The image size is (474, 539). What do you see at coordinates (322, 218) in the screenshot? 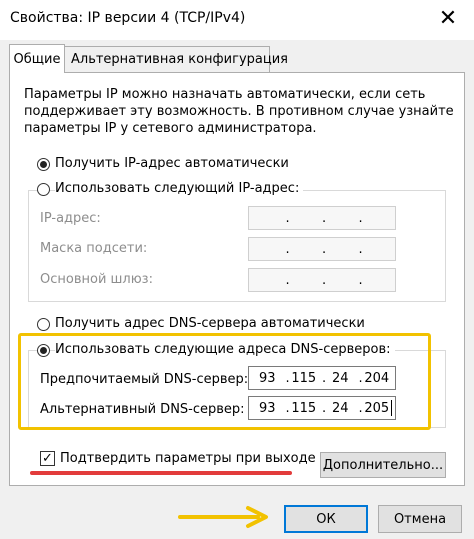
I see `ip-address-field: . . .` at bounding box center [322, 218].